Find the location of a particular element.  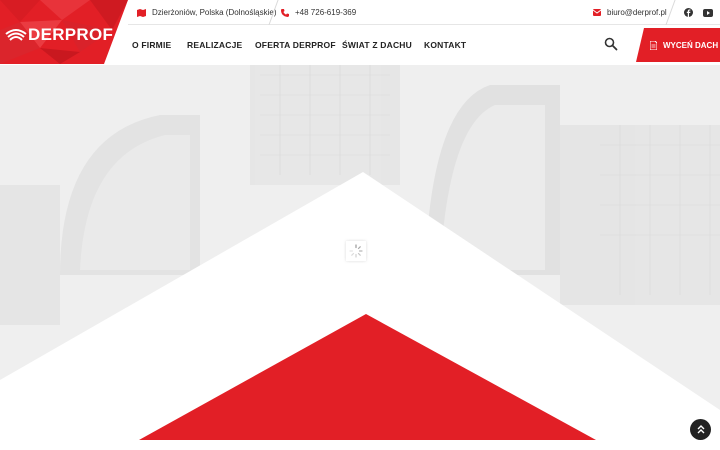

loading-indicator is located at coordinates (356, 251).